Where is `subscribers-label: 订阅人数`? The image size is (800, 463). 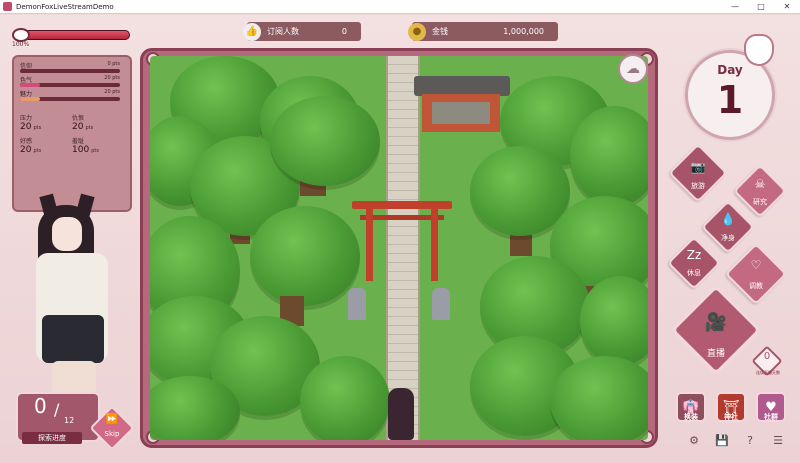 subscribers-label: 订阅人数 is located at coordinates (283, 31).